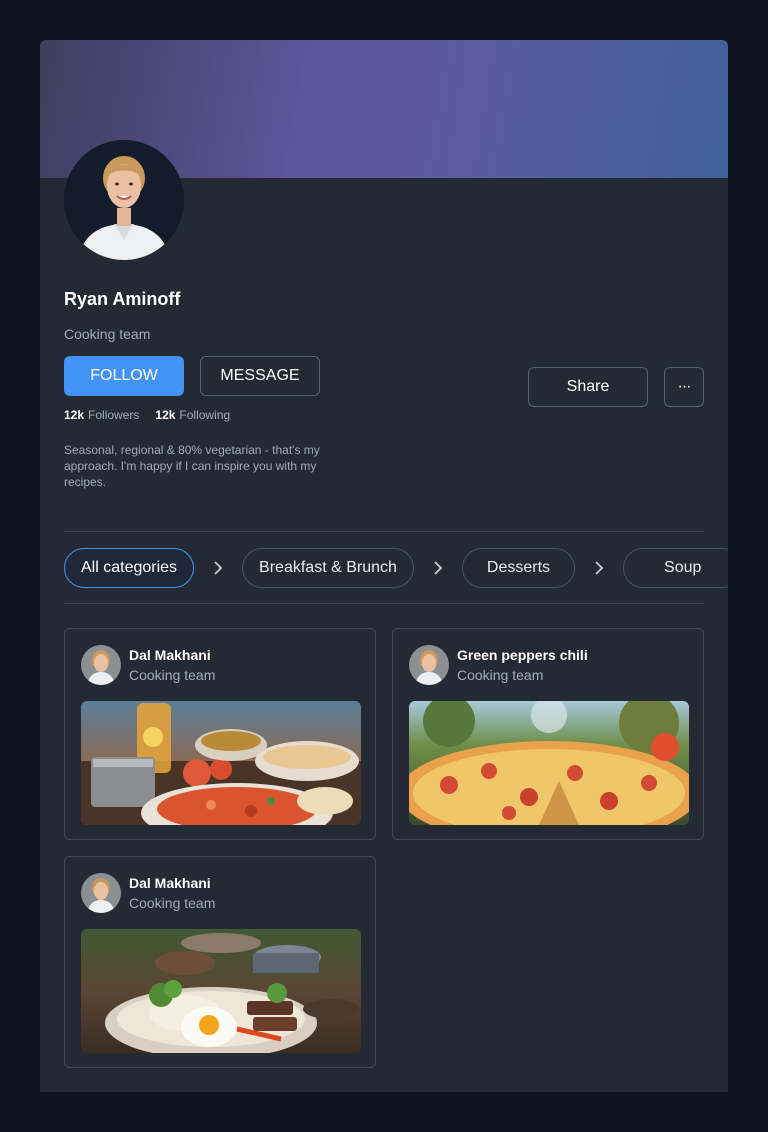  What do you see at coordinates (260, 376) in the screenshot?
I see `message-button: MESSAGE` at bounding box center [260, 376].